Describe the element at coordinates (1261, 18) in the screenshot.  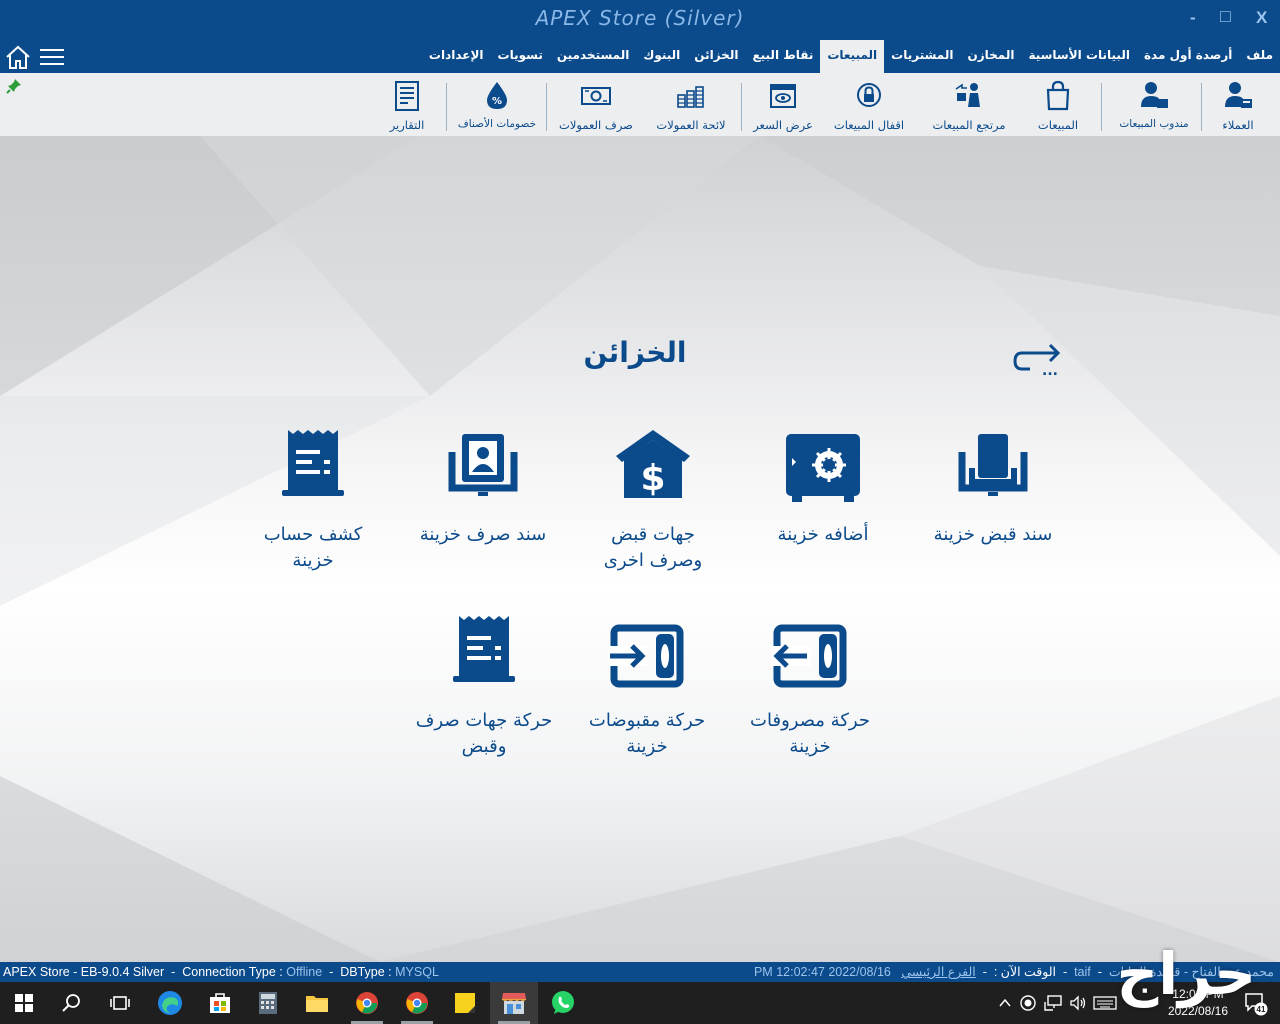
I see `close-button: X` at that location.